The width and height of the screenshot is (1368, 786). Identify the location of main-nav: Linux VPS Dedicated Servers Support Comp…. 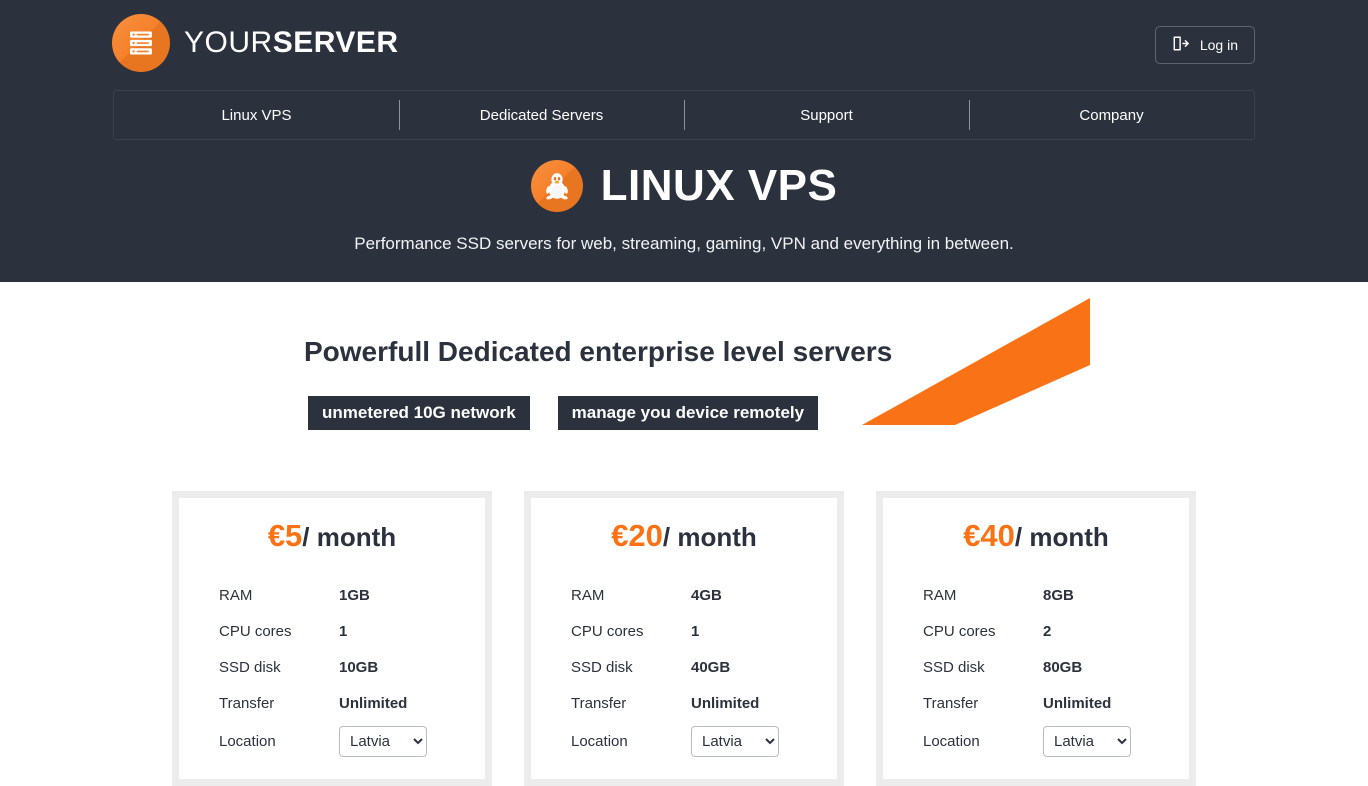
(684, 115).